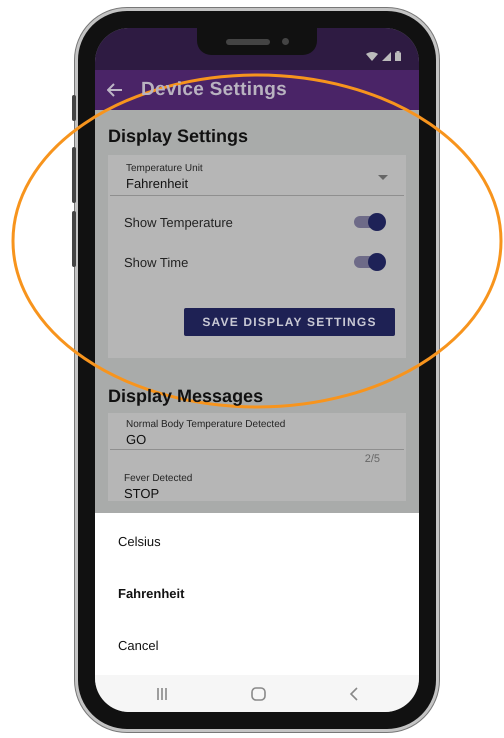 This screenshot has width=504, height=738. Describe the element at coordinates (289, 322) in the screenshot. I see `save-button: SAVE DISPLAY SETTINGS` at that location.